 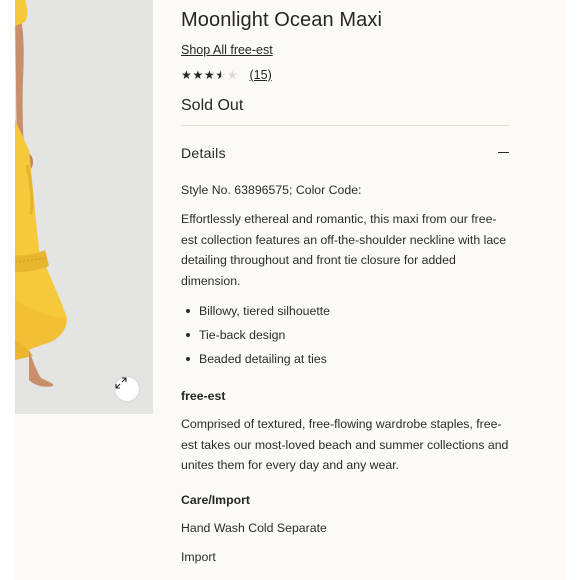 What do you see at coordinates (345, 125) in the screenshot?
I see `divider` at bounding box center [345, 125].